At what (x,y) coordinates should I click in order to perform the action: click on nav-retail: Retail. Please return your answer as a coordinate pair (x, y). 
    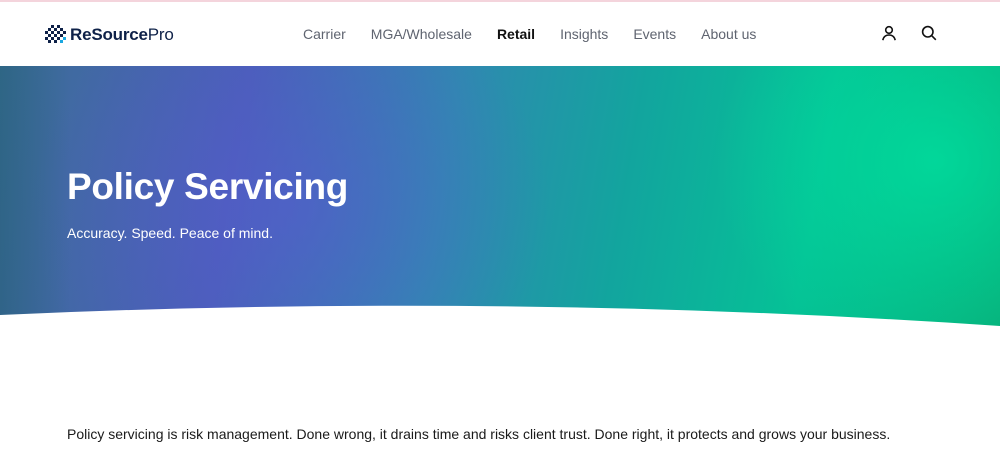
    Looking at the image, I should click on (516, 34).